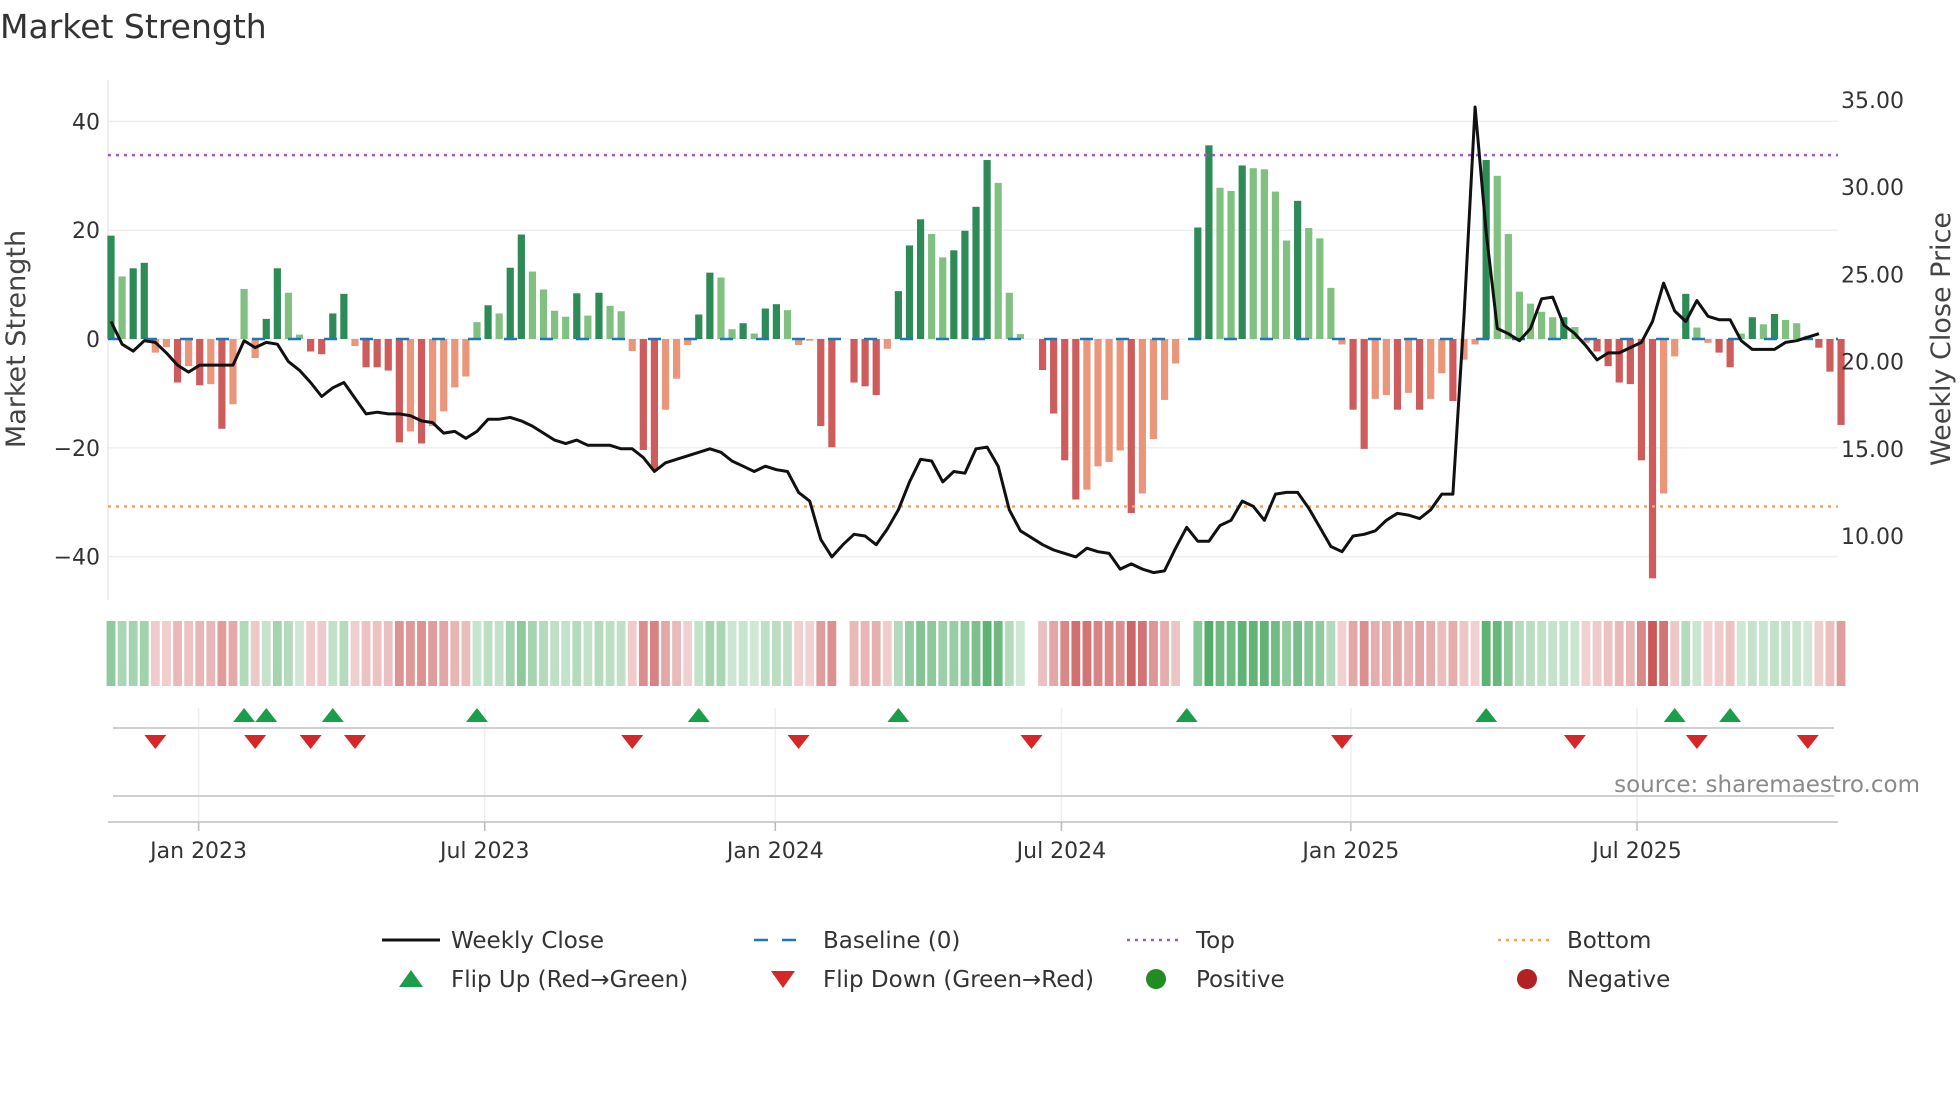  I want to click on x-tick-label: Jan 2024, so click(774, 851).